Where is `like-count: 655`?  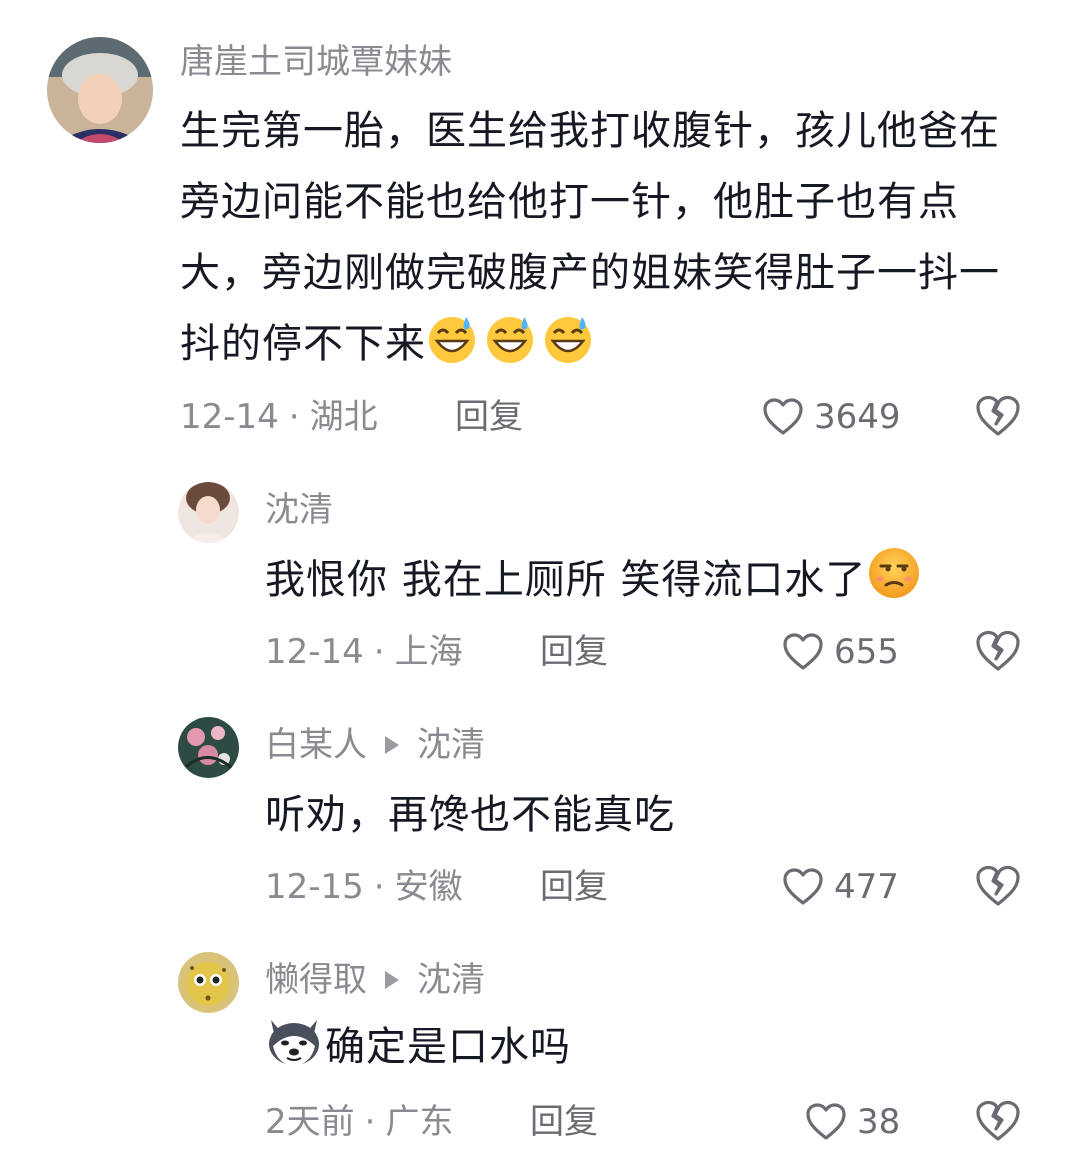 like-count: 655 is located at coordinates (866, 652).